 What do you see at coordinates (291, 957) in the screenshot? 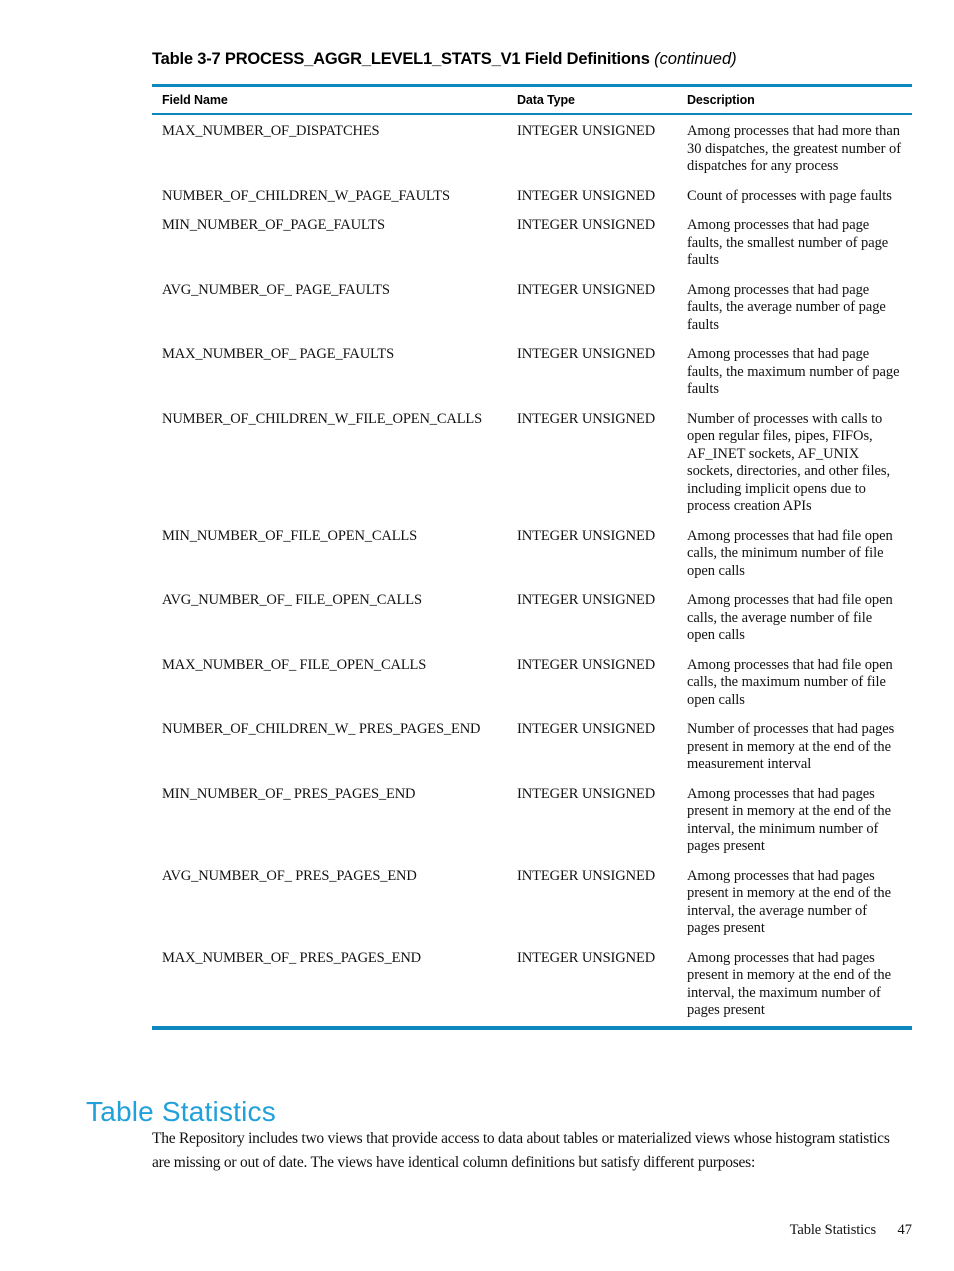
I see `cell-field-name: MAX_NUMBER_OF_ PRES_PAGES_END` at bounding box center [291, 957].